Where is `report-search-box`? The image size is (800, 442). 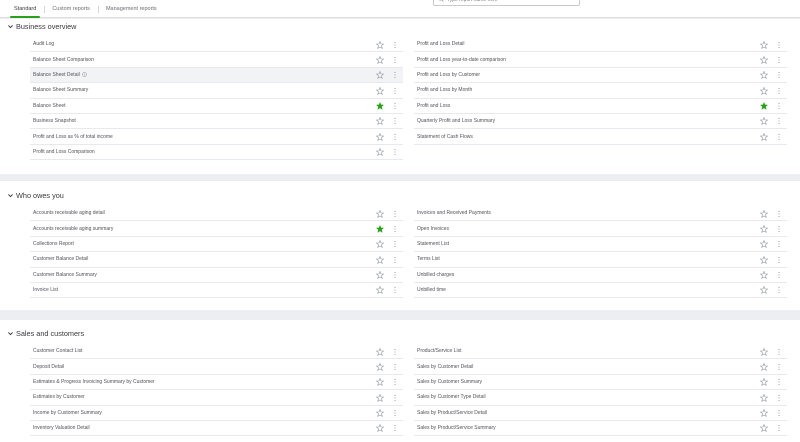 report-search-box is located at coordinates (506, 3).